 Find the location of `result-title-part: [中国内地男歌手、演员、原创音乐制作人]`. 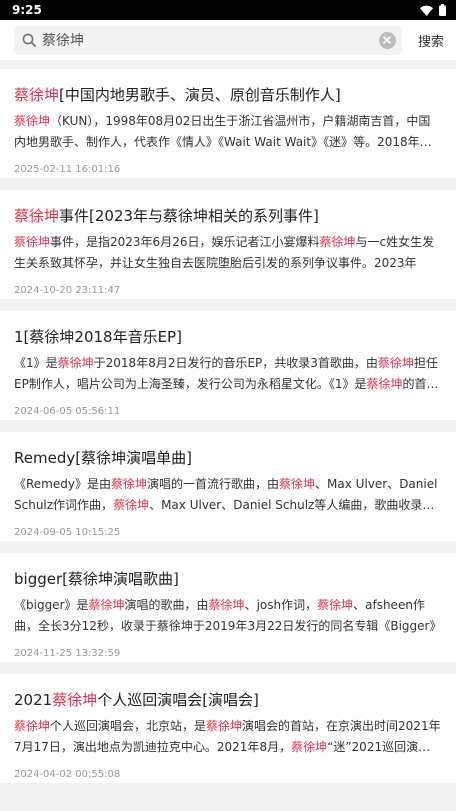

result-title-part: [中国内地男歌手、演员、原创音乐制作人] is located at coordinates (200, 95).